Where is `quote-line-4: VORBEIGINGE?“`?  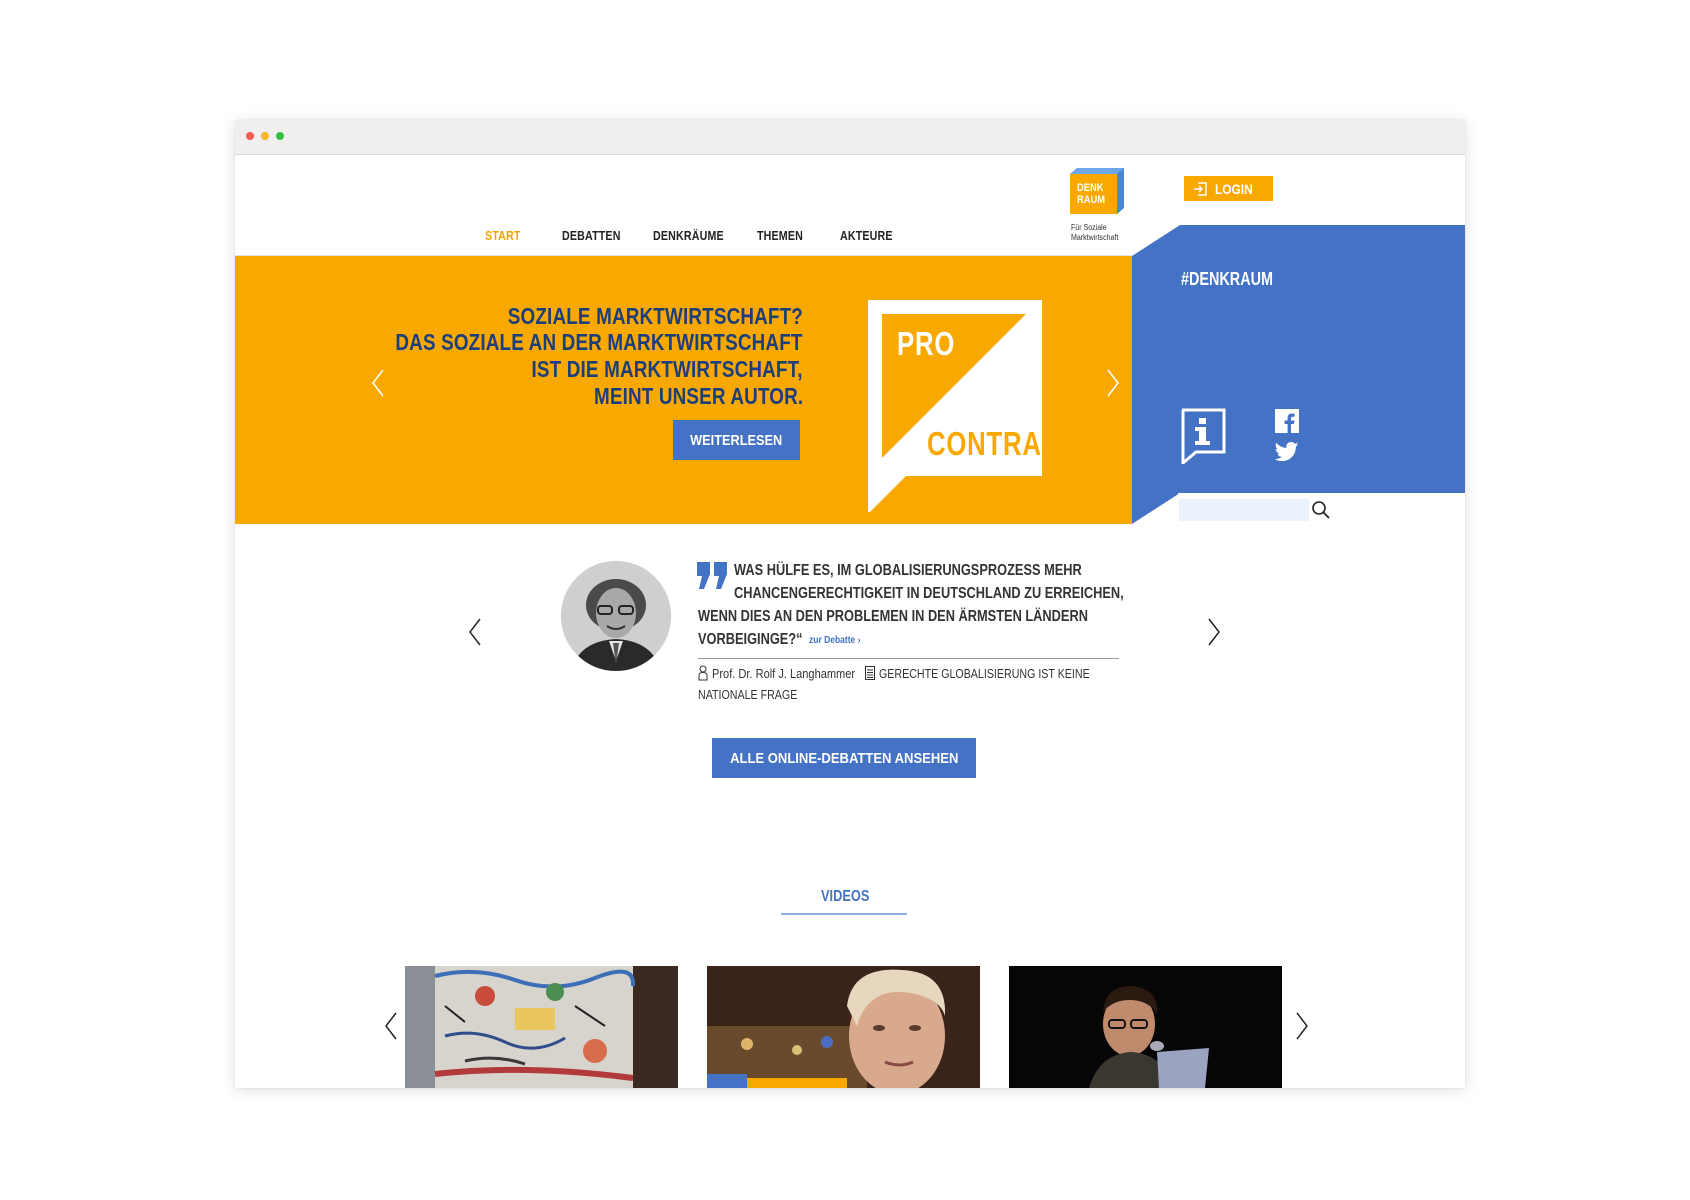 quote-line-4: VORBEIGINGE?“ is located at coordinates (750, 639).